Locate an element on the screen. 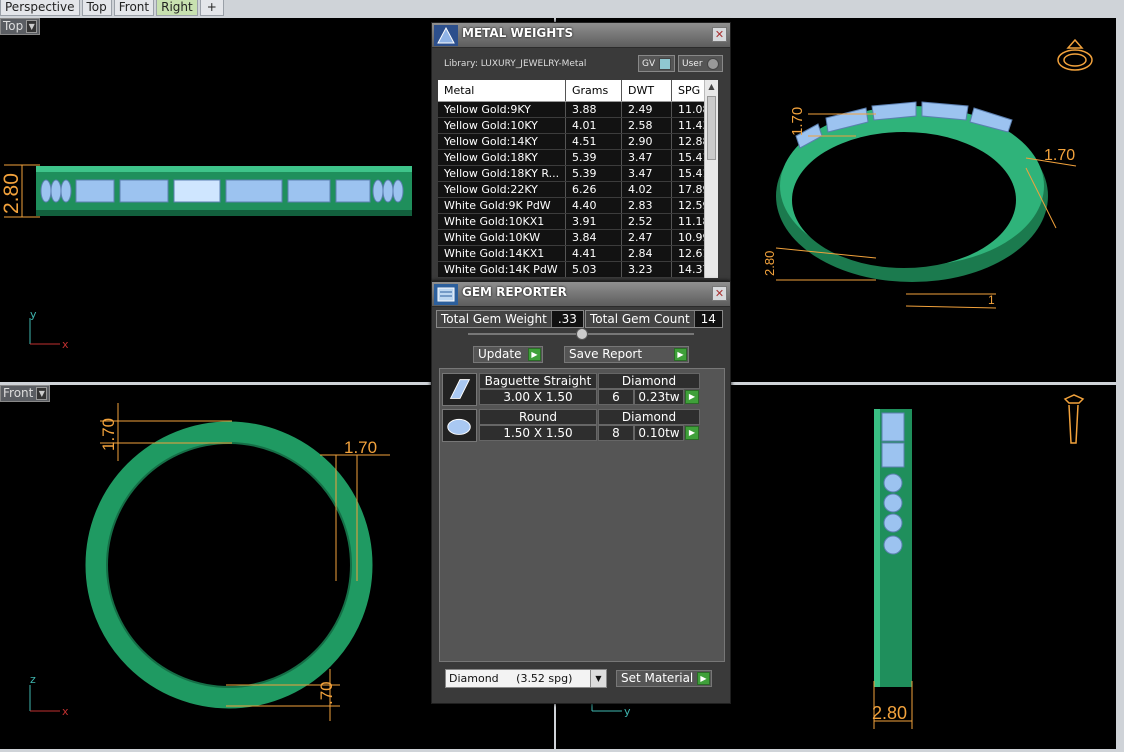 The height and width of the screenshot is (752, 1124). grams-value: 5.03 is located at coordinates (594, 269).